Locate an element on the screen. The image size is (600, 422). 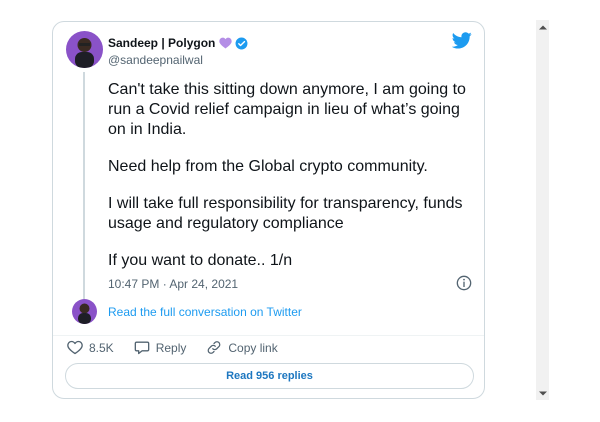
scrollbar-track is located at coordinates (542, 210).